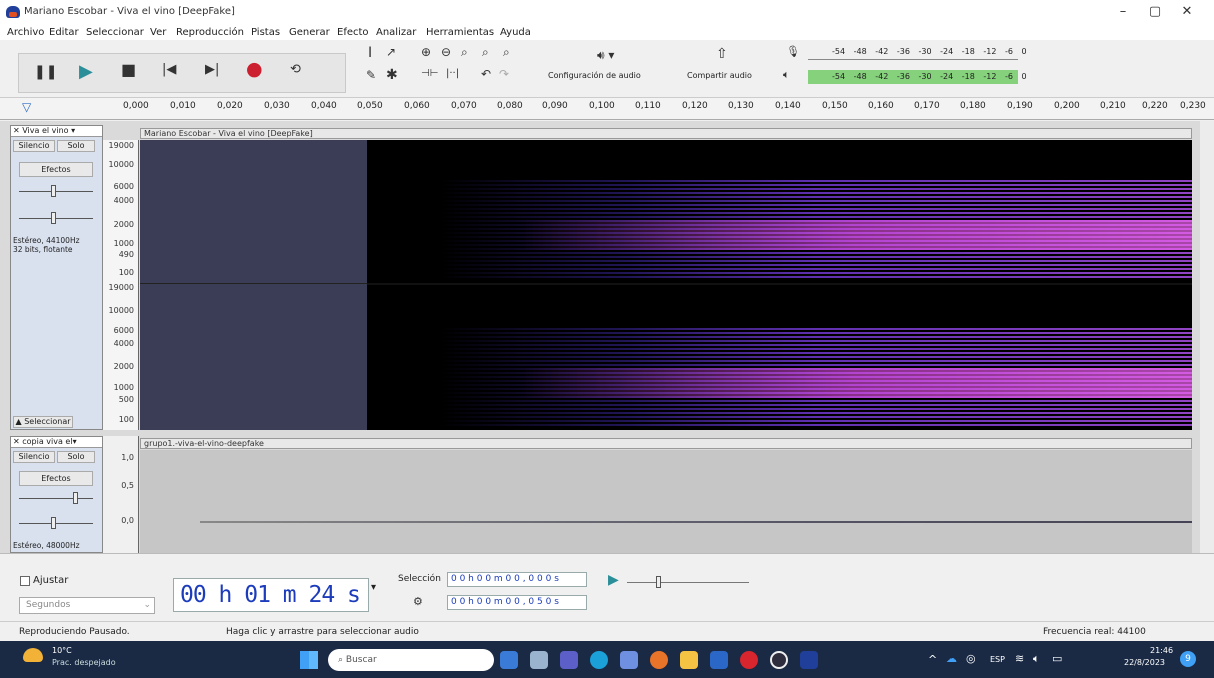 This screenshot has height=678, width=1214. What do you see at coordinates (64, 32) in the screenshot?
I see `menu-editar: Editar` at bounding box center [64, 32].